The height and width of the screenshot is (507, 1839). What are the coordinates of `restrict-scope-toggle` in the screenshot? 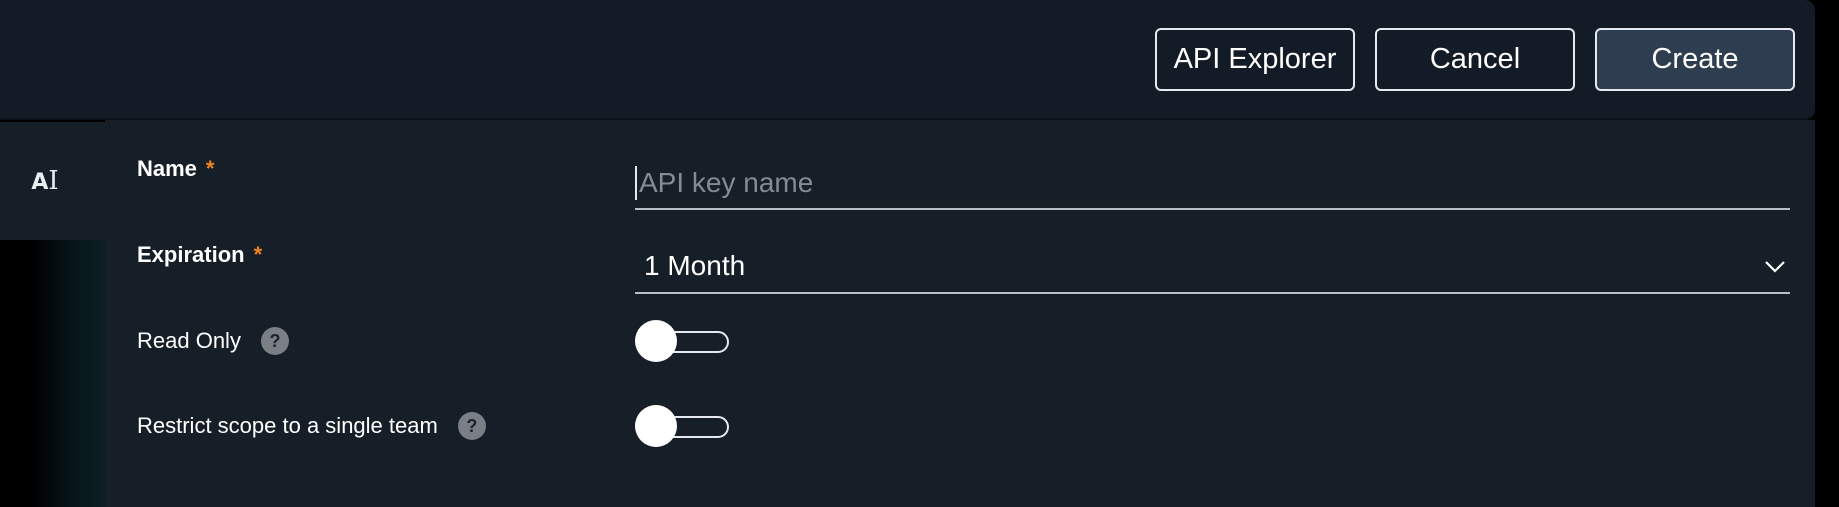 It's located at (682, 426).